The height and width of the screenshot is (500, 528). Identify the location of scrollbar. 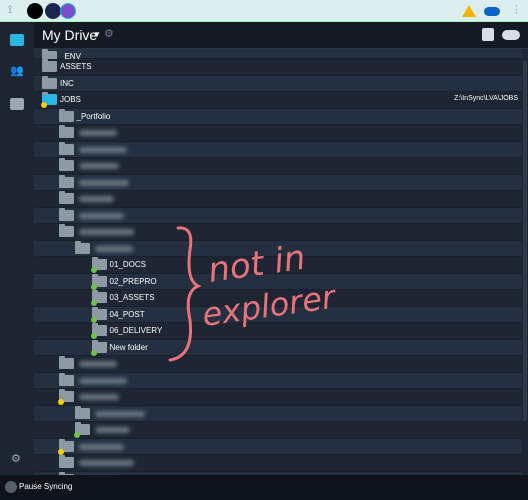
(525, 262).